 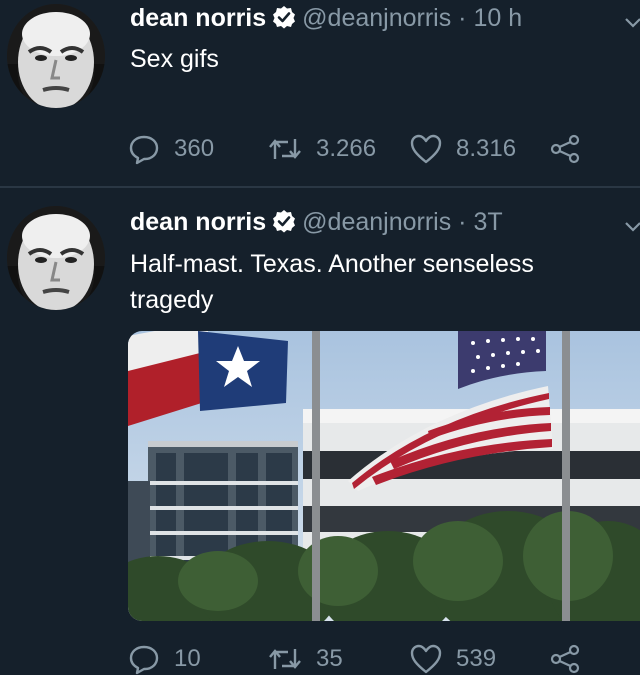 I want to click on retweet-button: 3.266, so click(x=339, y=149).